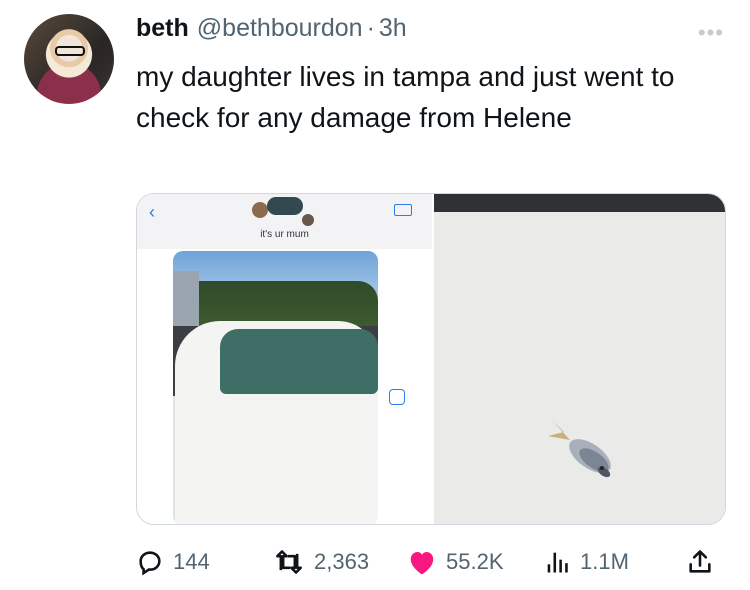  I want to click on chat-header: ‹ it's ur mum, so click(284, 221).